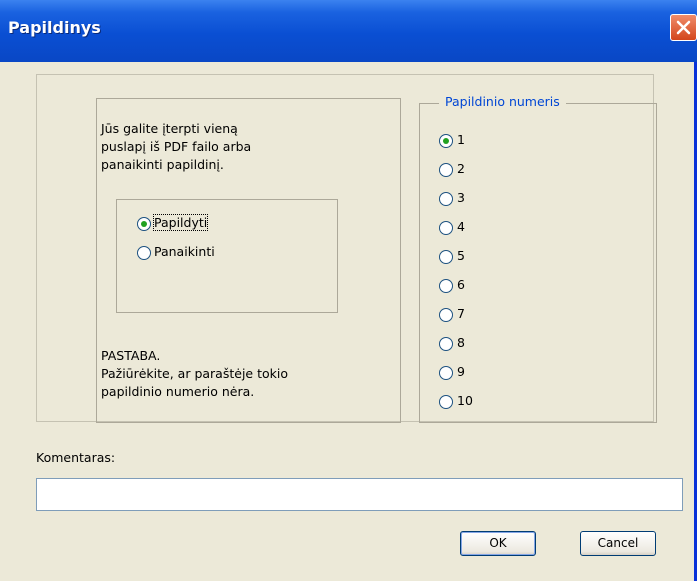 Image resolution: width=697 pixels, height=581 pixels. What do you see at coordinates (131, 355) in the screenshot?
I see `note-line: PASTABA.` at bounding box center [131, 355].